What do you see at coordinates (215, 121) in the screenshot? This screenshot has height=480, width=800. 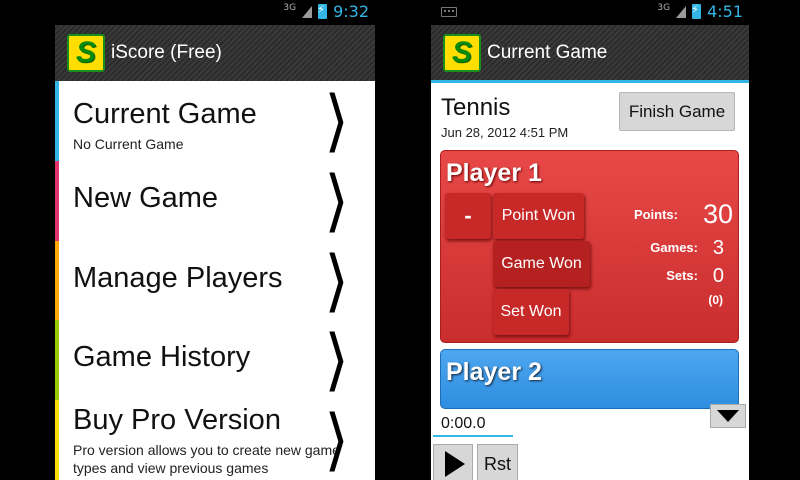 I see `menu-item-current-game: Current Game No Current Game ❭` at bounding box center [215, 121].